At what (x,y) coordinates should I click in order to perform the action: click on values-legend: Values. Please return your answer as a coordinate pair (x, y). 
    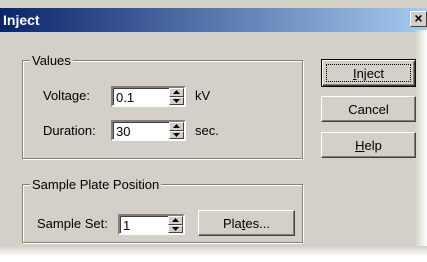
    Looking at the image, I should click on (51, 60).